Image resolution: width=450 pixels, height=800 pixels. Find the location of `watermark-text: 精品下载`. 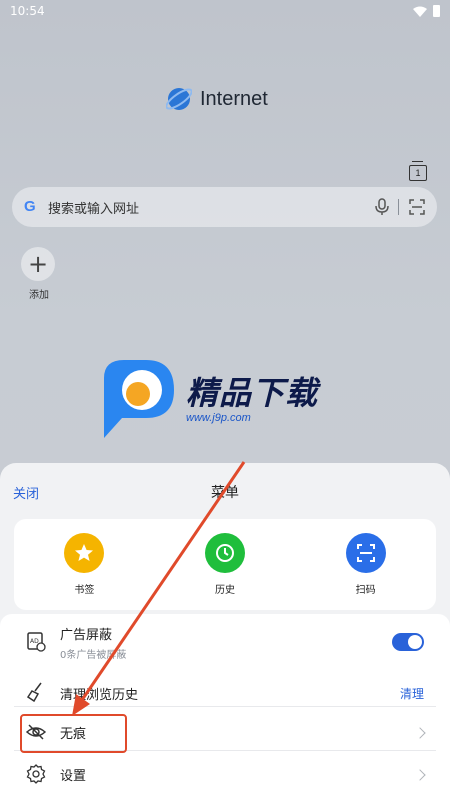

watermark-text: 精品下载 is located at coordinates (252, 393).